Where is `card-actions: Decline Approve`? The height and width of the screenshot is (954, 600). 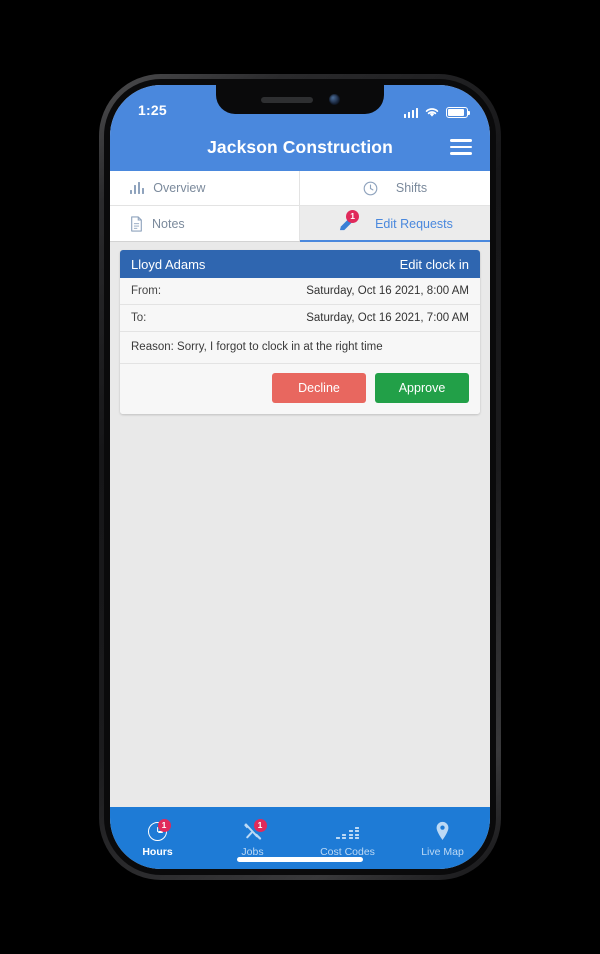
card-actions: Decline Approve is located at coordinates (300, 389).